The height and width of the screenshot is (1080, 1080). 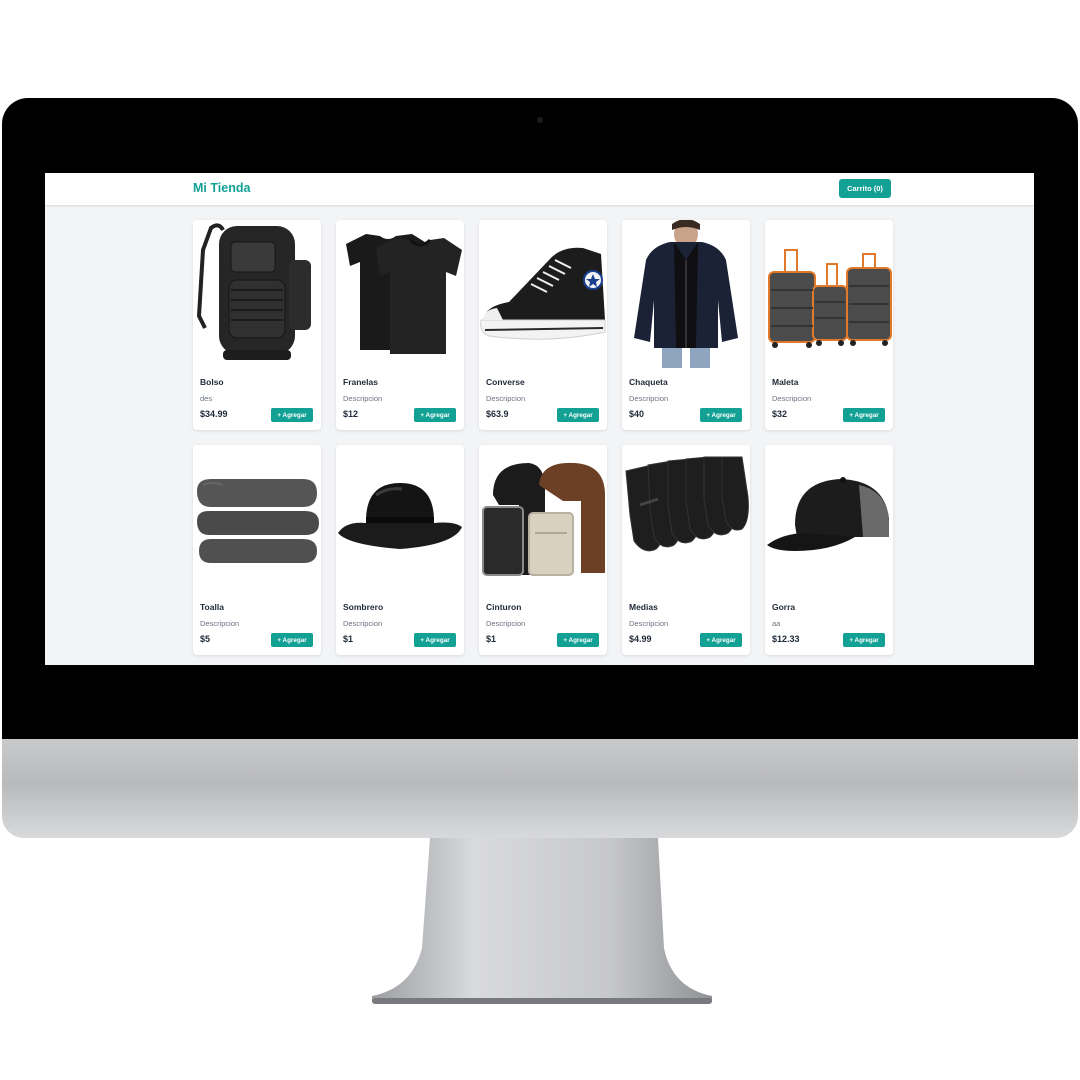 What do you see at coordinates (212, 607) in the screenshot?
I see `product-name: Toalla` at bounding box center [212, 607].